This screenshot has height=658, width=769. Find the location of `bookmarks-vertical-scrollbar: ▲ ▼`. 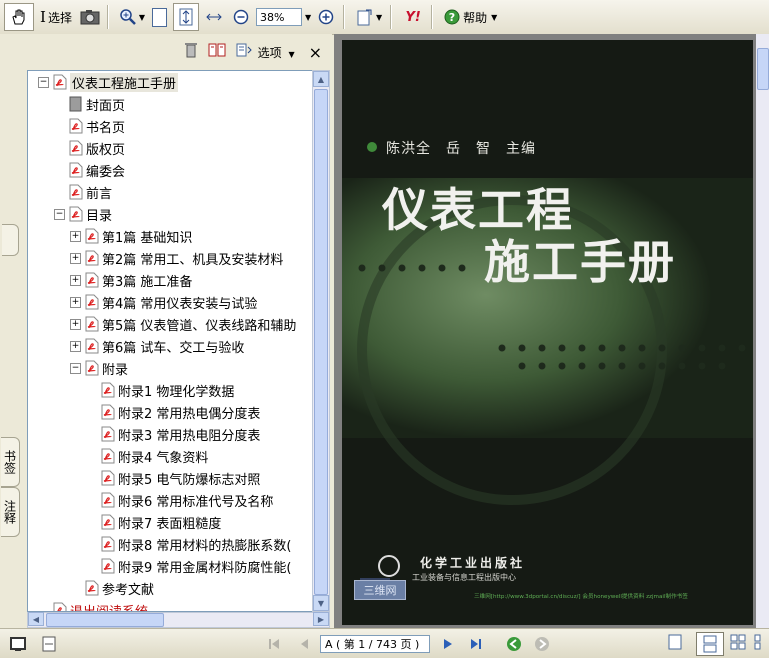

bookmarks-vertical-scrollbar: ▲ ▼ is located at coordinates (321, 341).